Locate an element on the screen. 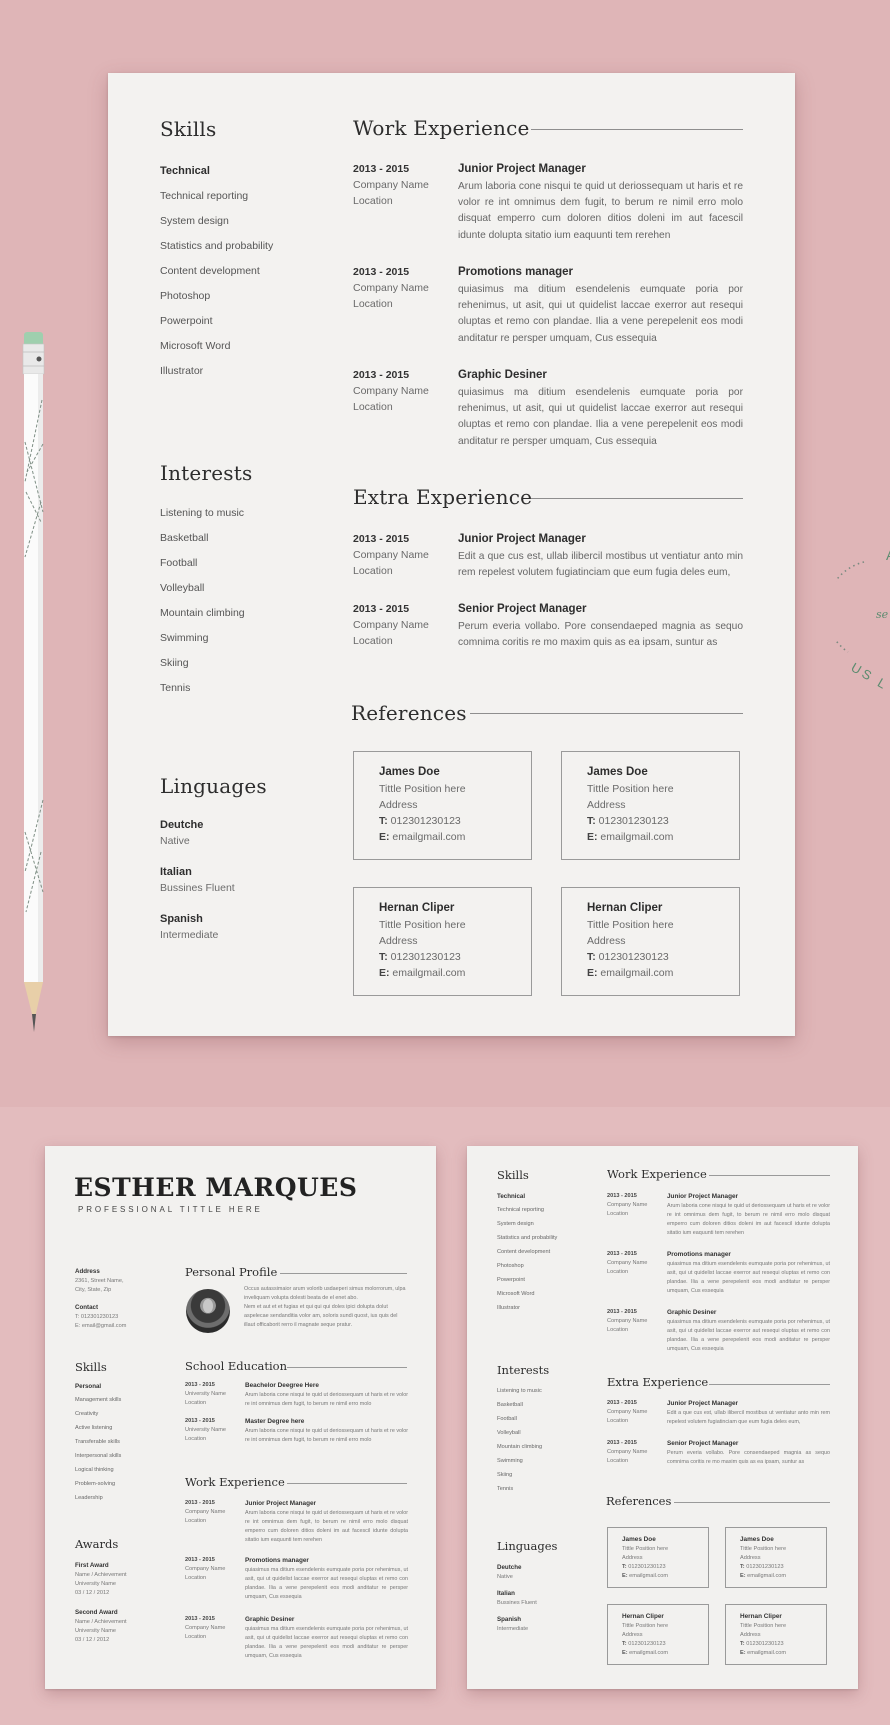 This screenshot has height=1725, width=890. skill-item: Powerpoint is located at coordinates (186, 321).